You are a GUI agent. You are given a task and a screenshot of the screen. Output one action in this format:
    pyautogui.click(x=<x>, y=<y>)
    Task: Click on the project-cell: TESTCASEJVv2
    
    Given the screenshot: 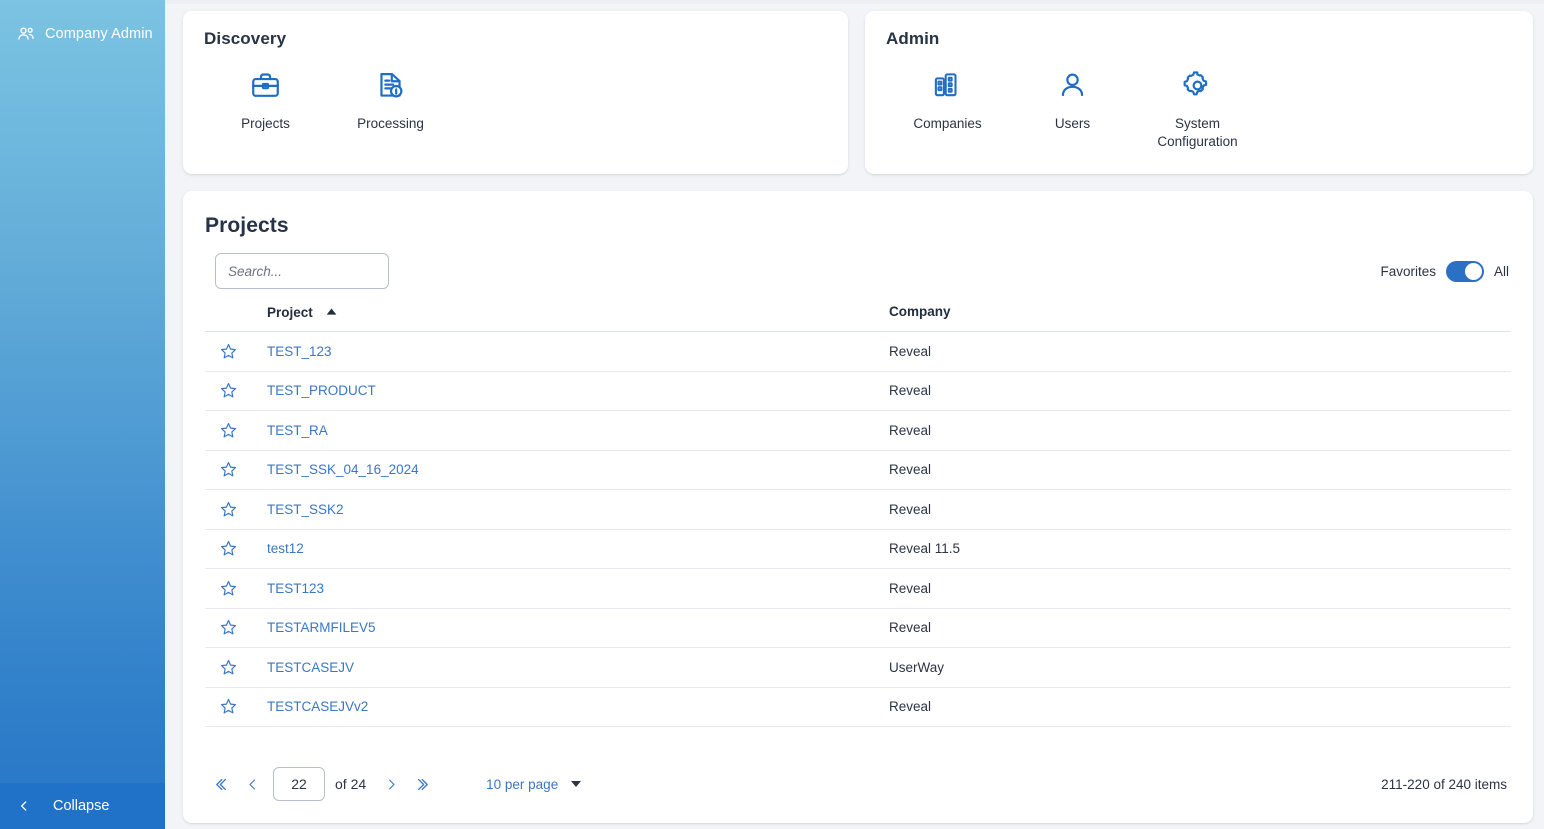 What is the action you would take?
    pyautogui.click(x=578, y=707)
    